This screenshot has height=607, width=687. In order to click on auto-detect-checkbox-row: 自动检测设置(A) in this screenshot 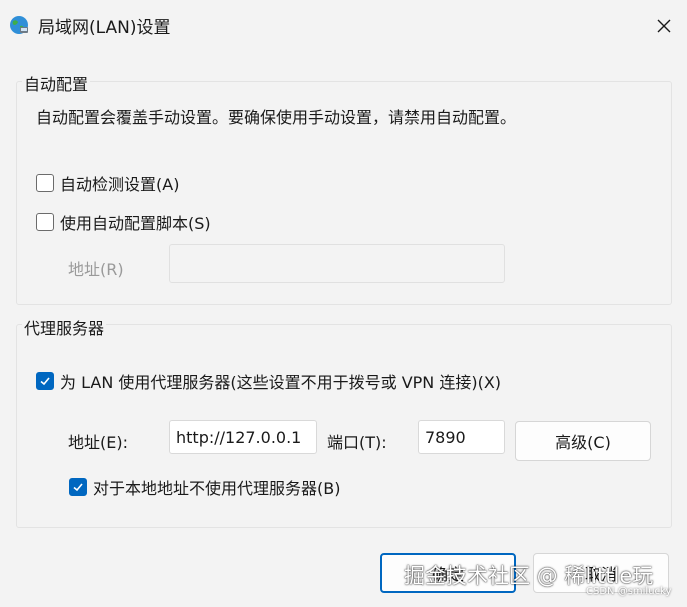, I will do `click(107, 183)`.